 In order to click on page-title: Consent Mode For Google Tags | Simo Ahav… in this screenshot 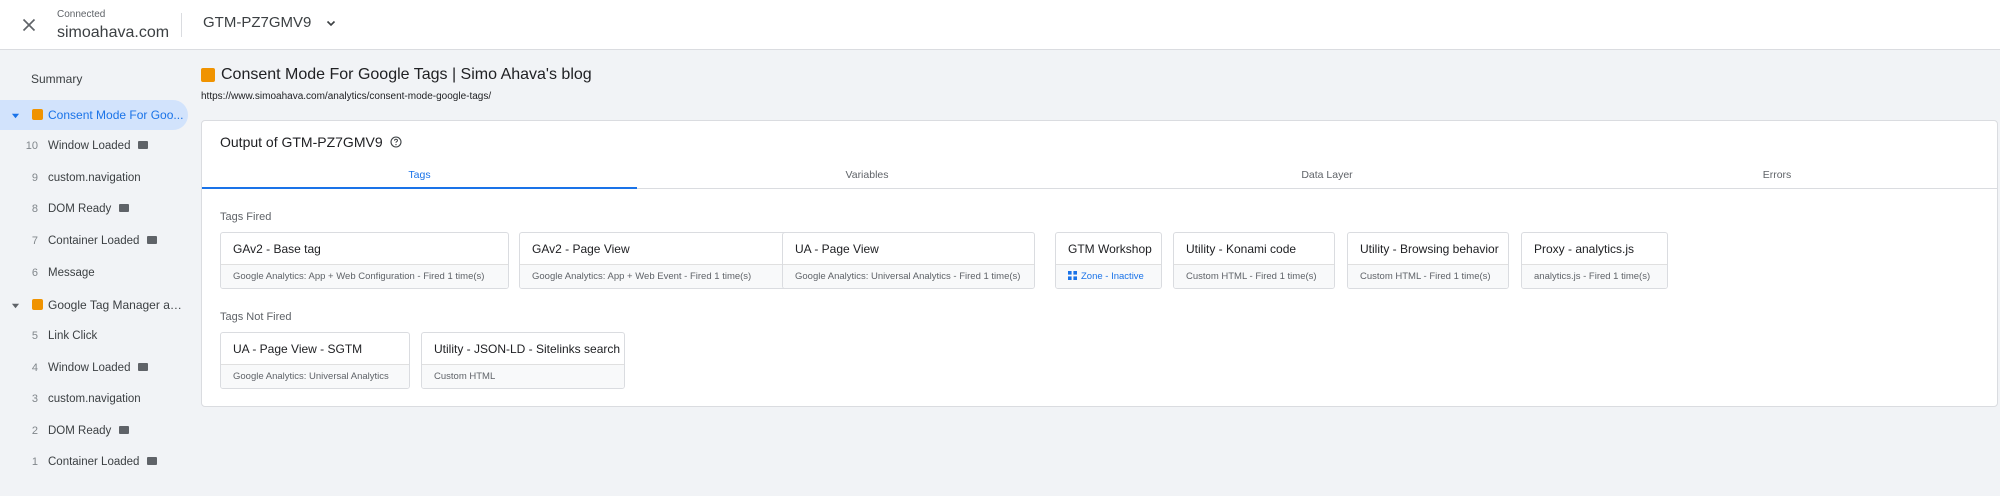, I will do `click(396, 75)`.